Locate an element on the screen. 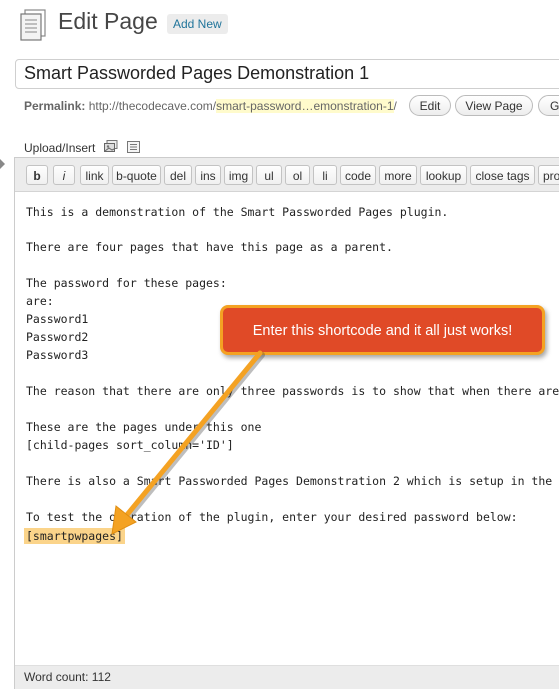 The width and height of the screenshot is (559, 696). quicktag-more-button: more is located at coordinates (398, 175).